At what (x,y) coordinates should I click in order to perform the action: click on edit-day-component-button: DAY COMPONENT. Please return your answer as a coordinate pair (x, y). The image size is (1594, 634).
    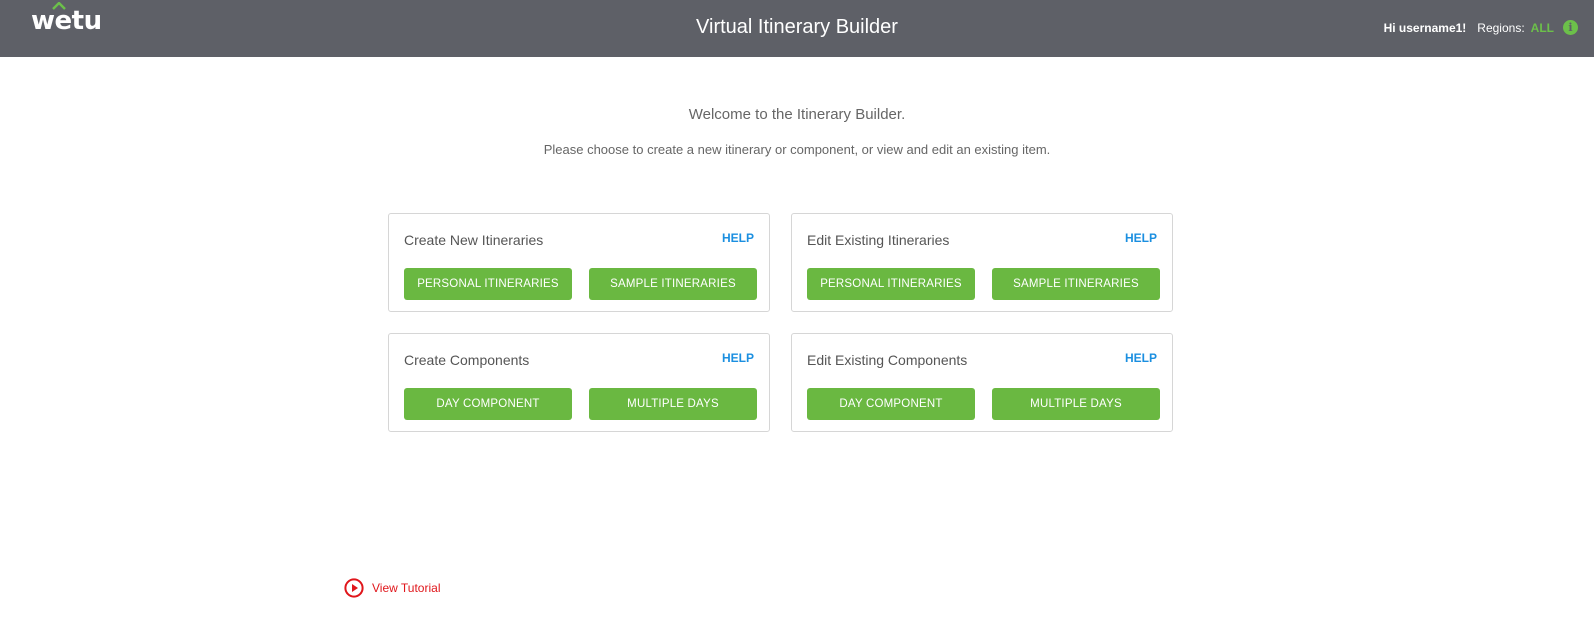
    Looking at the image, I should click on (891, 404).